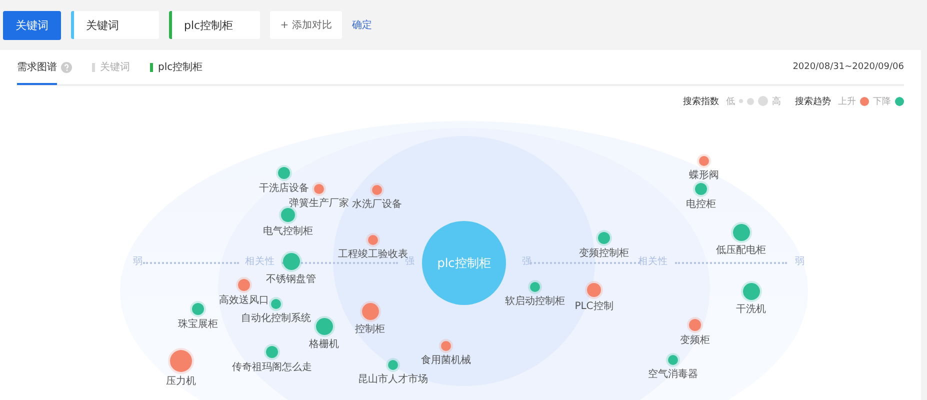  What do you see at coordinates (288, 231) in the screenshot?
I see `keyword-label: 电气控制柜` at bounding box center [288, 231].